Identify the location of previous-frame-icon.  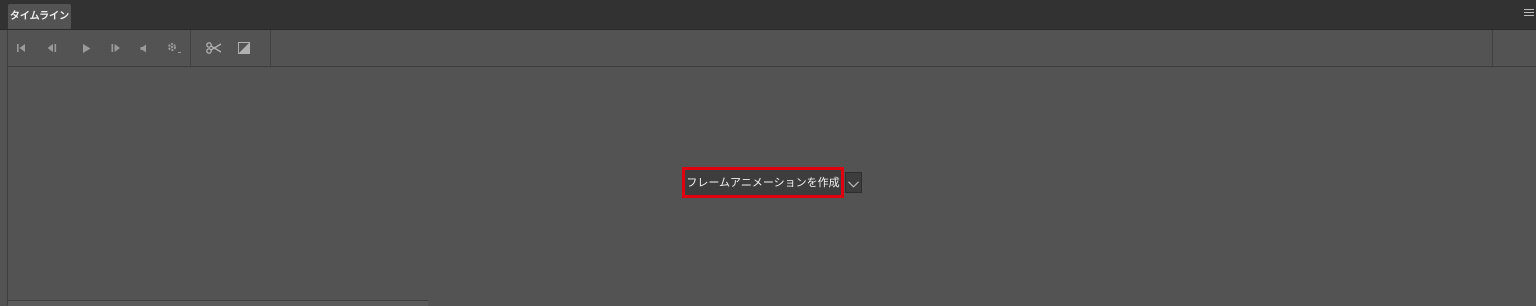
(52, 48).